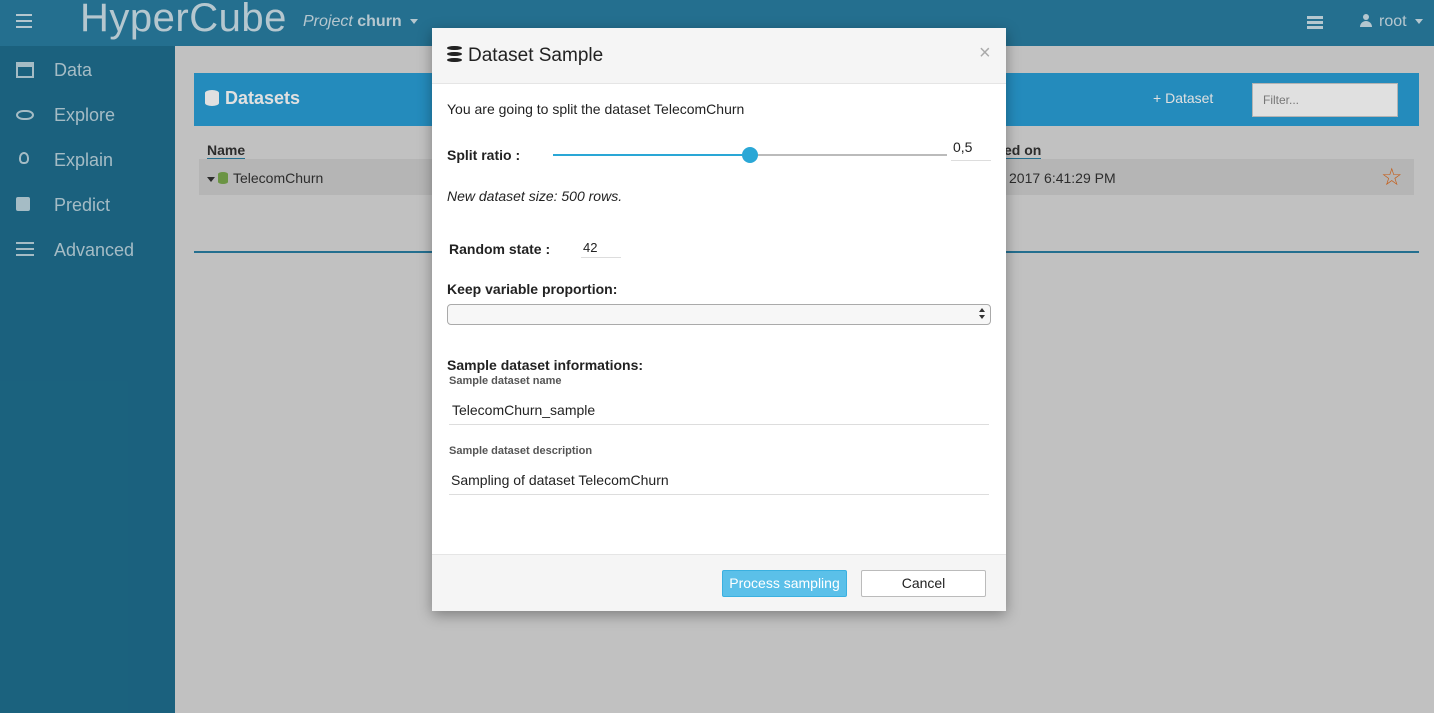 Image resolution: width=1434 pixels, height=713 pixels. I want to click on sample-description-label: Sample dataset description, so click(521, 451).